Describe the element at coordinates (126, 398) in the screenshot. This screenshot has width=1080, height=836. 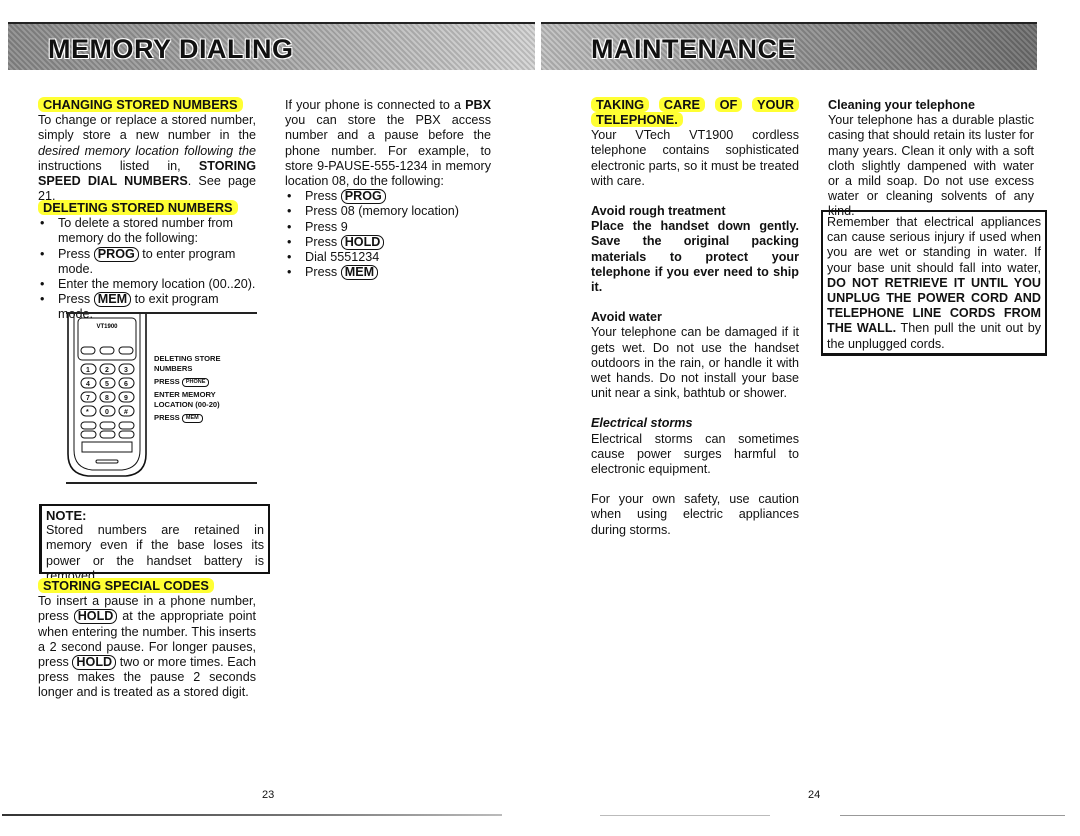
I see `keypad-key-label: 9` at that location.